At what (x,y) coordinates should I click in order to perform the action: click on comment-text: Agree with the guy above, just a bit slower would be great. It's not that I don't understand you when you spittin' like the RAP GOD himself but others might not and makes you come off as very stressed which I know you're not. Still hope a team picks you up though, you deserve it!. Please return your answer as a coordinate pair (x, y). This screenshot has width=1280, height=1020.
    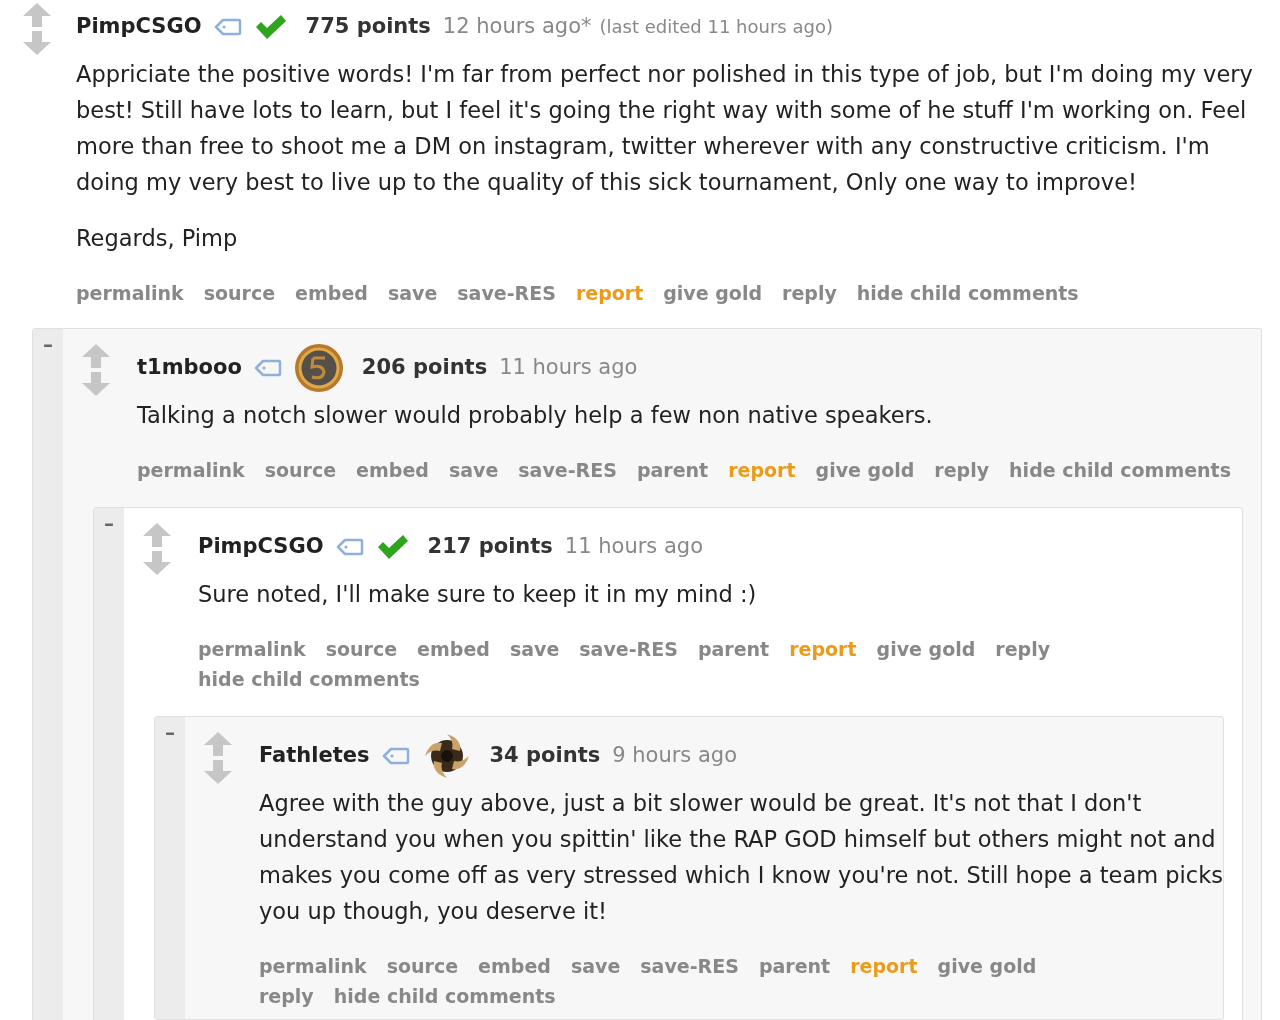
    Looking at the image, I should click on (741, 857).